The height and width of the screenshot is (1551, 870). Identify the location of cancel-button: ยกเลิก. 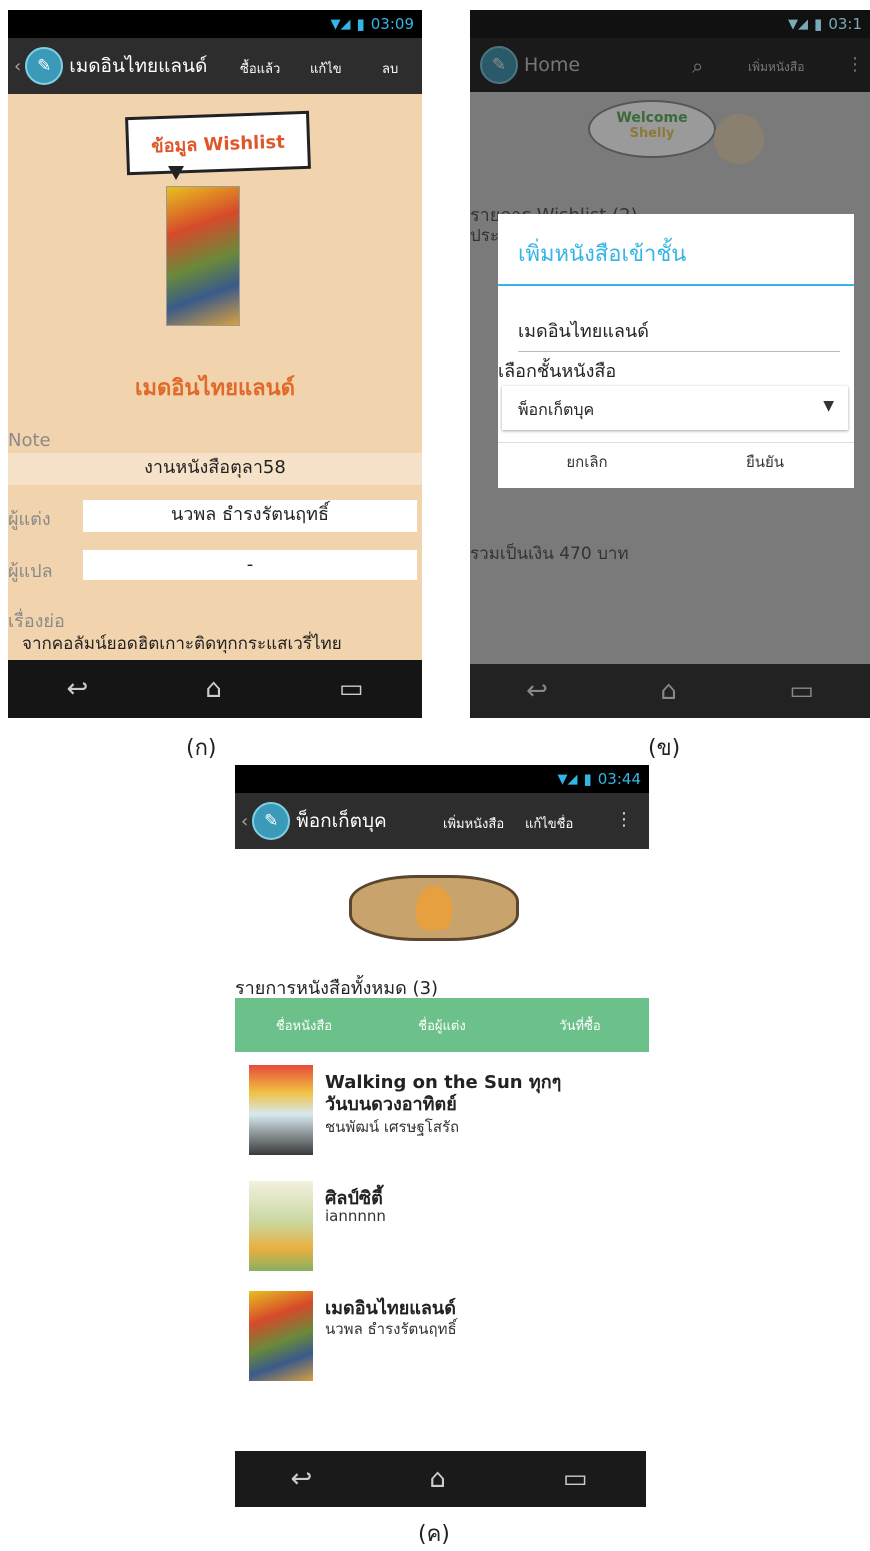
(587, 462).